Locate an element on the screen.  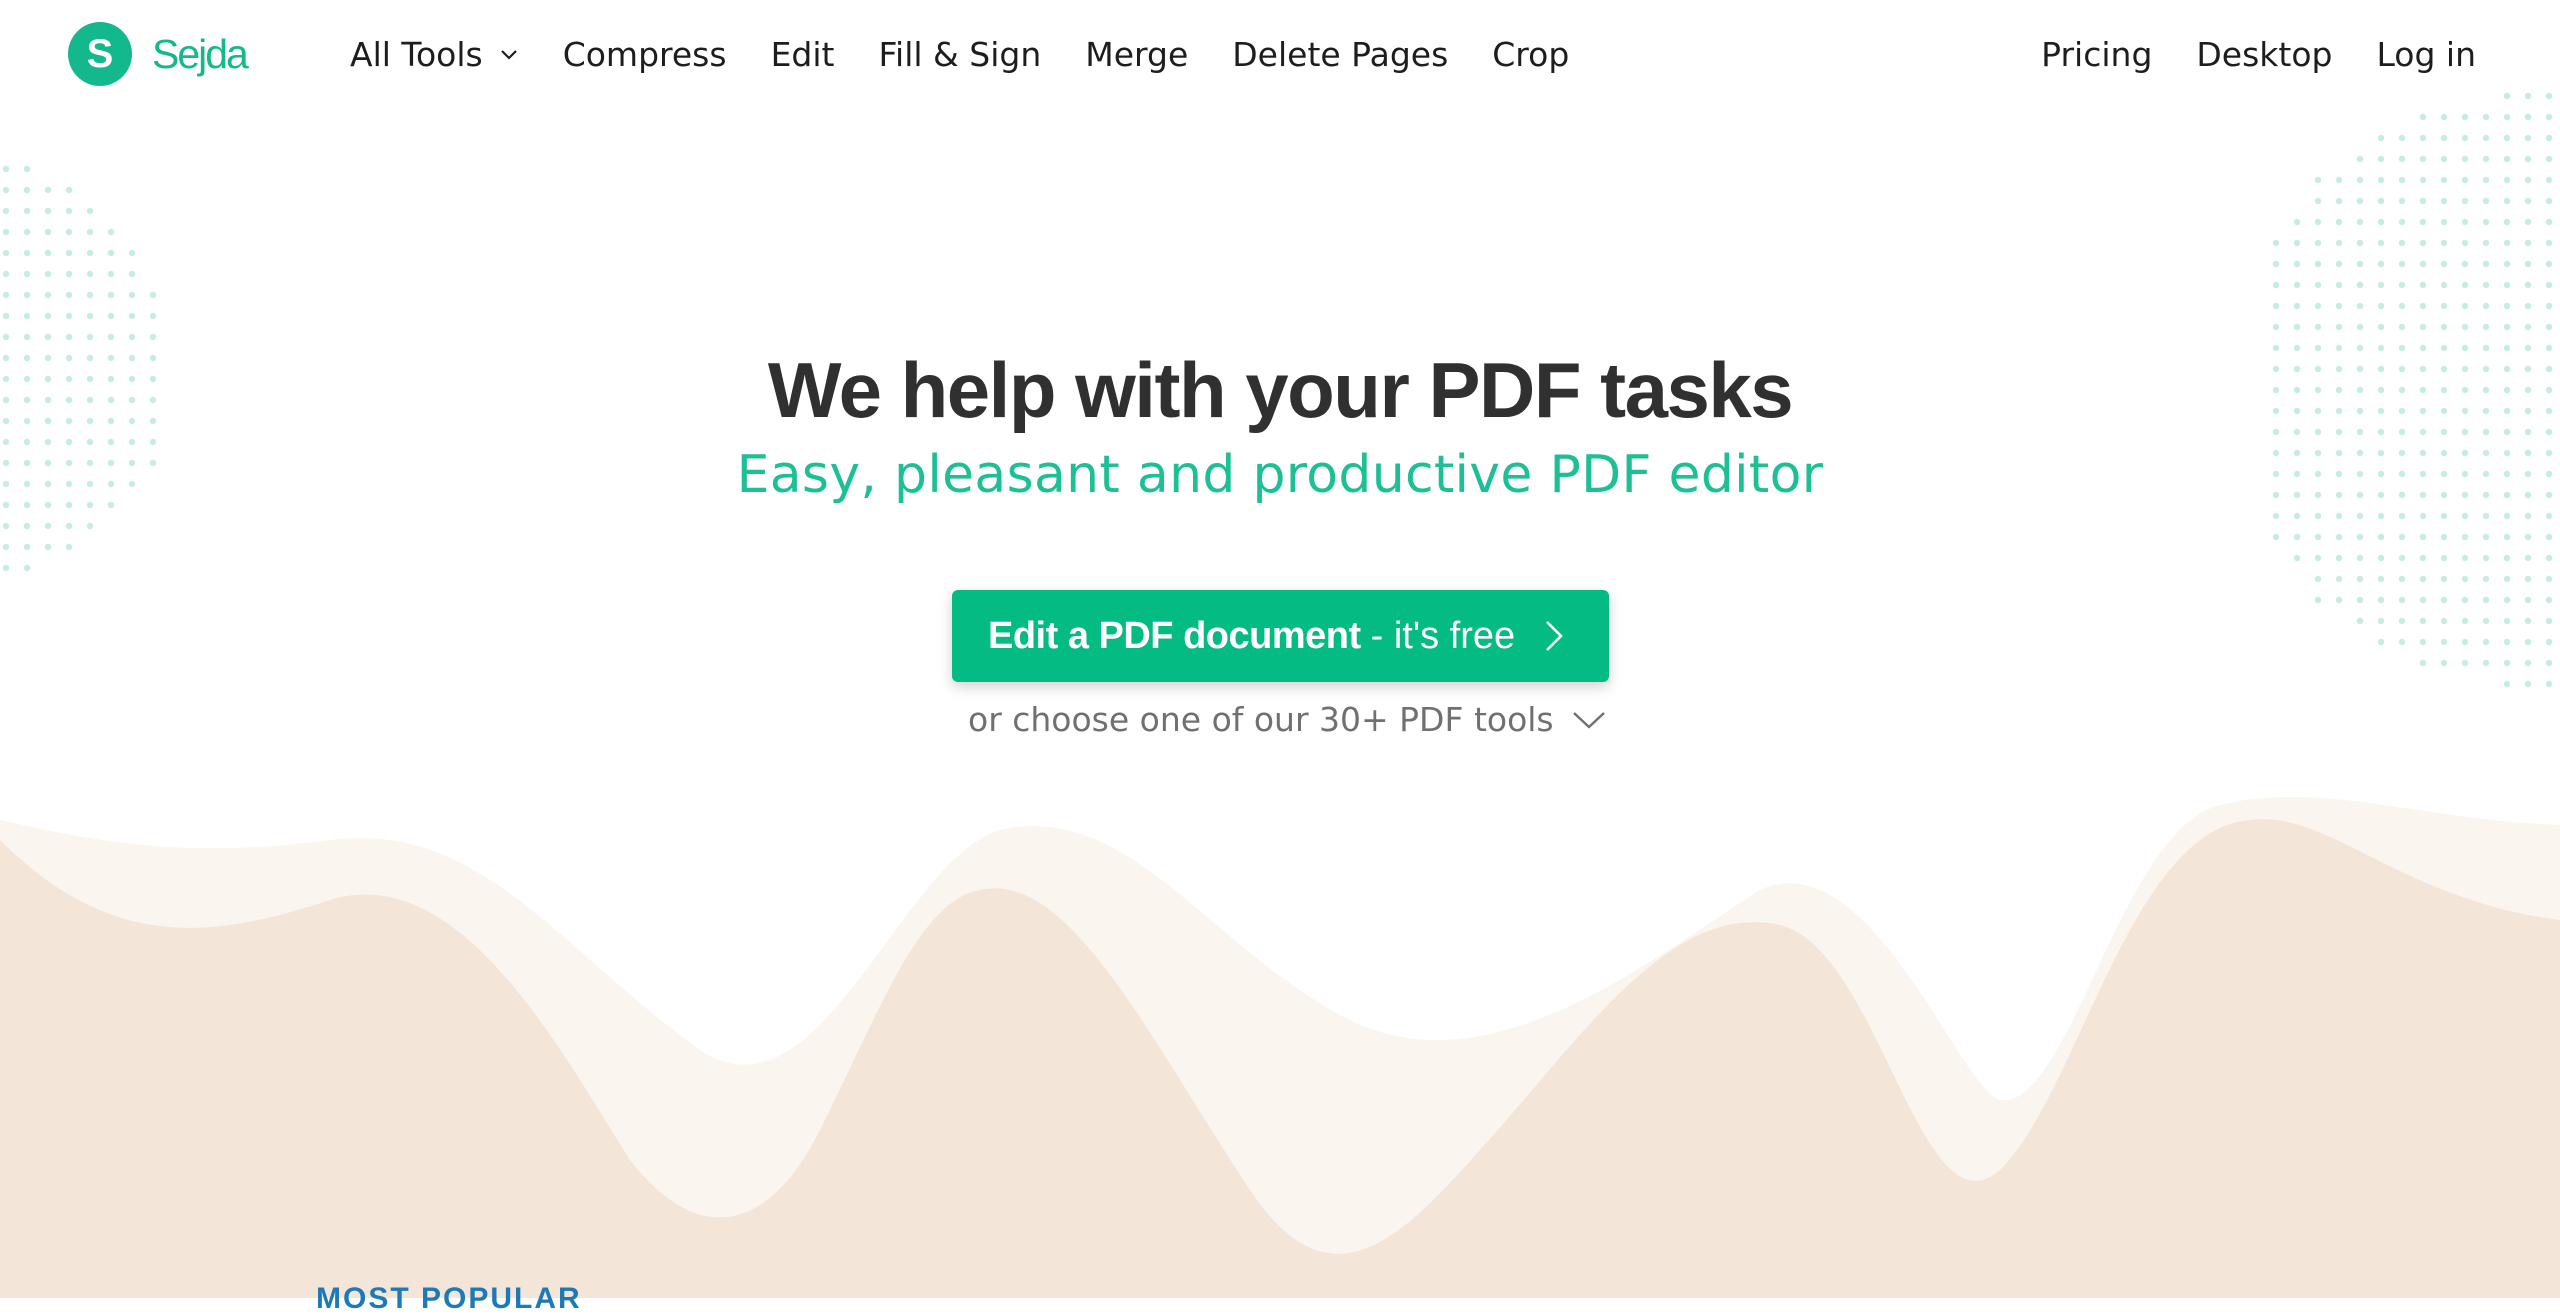
edit-pdf-cta-button: Edit a PDF document - it's free is located at coordinates (1280, 636).